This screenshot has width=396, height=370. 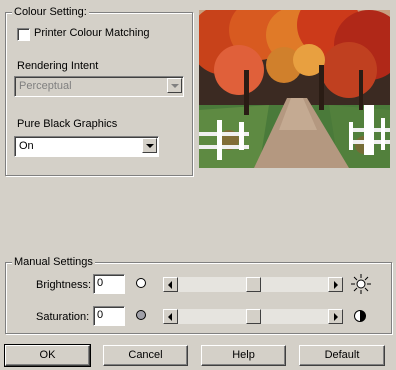 I want to click on saturation-slider, so click(x=253, y=316).